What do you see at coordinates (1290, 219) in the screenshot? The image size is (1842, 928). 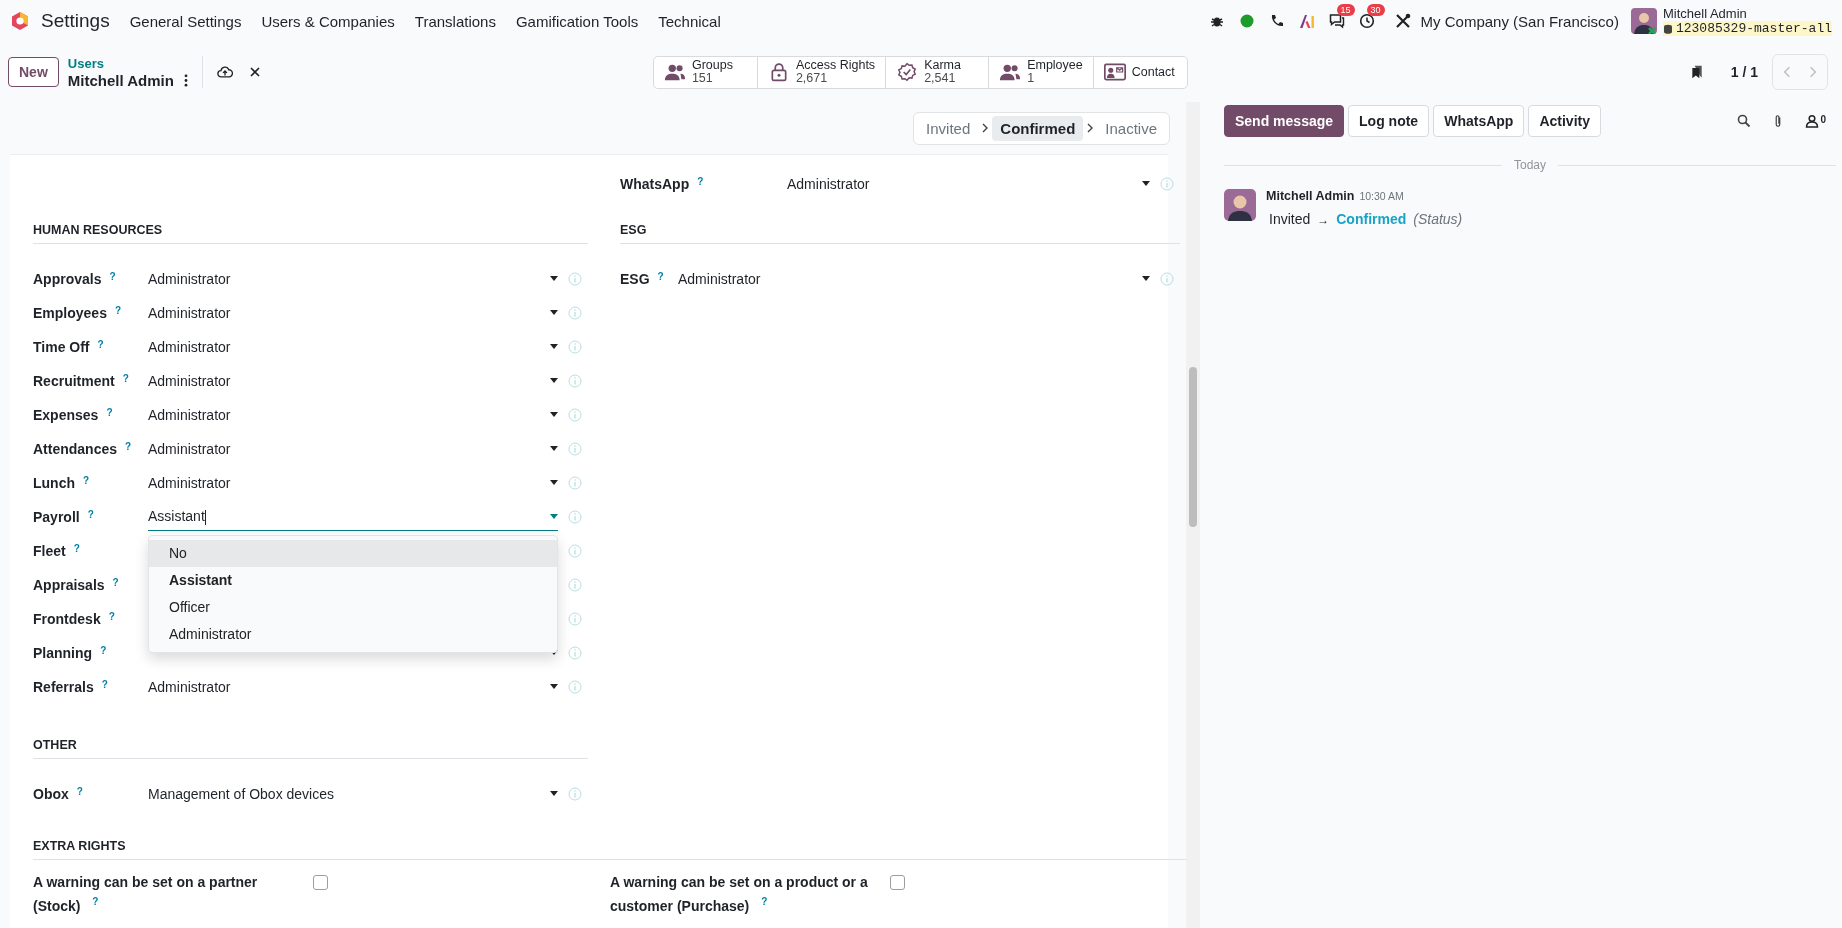 I see `old-value: Invited` at bounding box center [1290, 219].